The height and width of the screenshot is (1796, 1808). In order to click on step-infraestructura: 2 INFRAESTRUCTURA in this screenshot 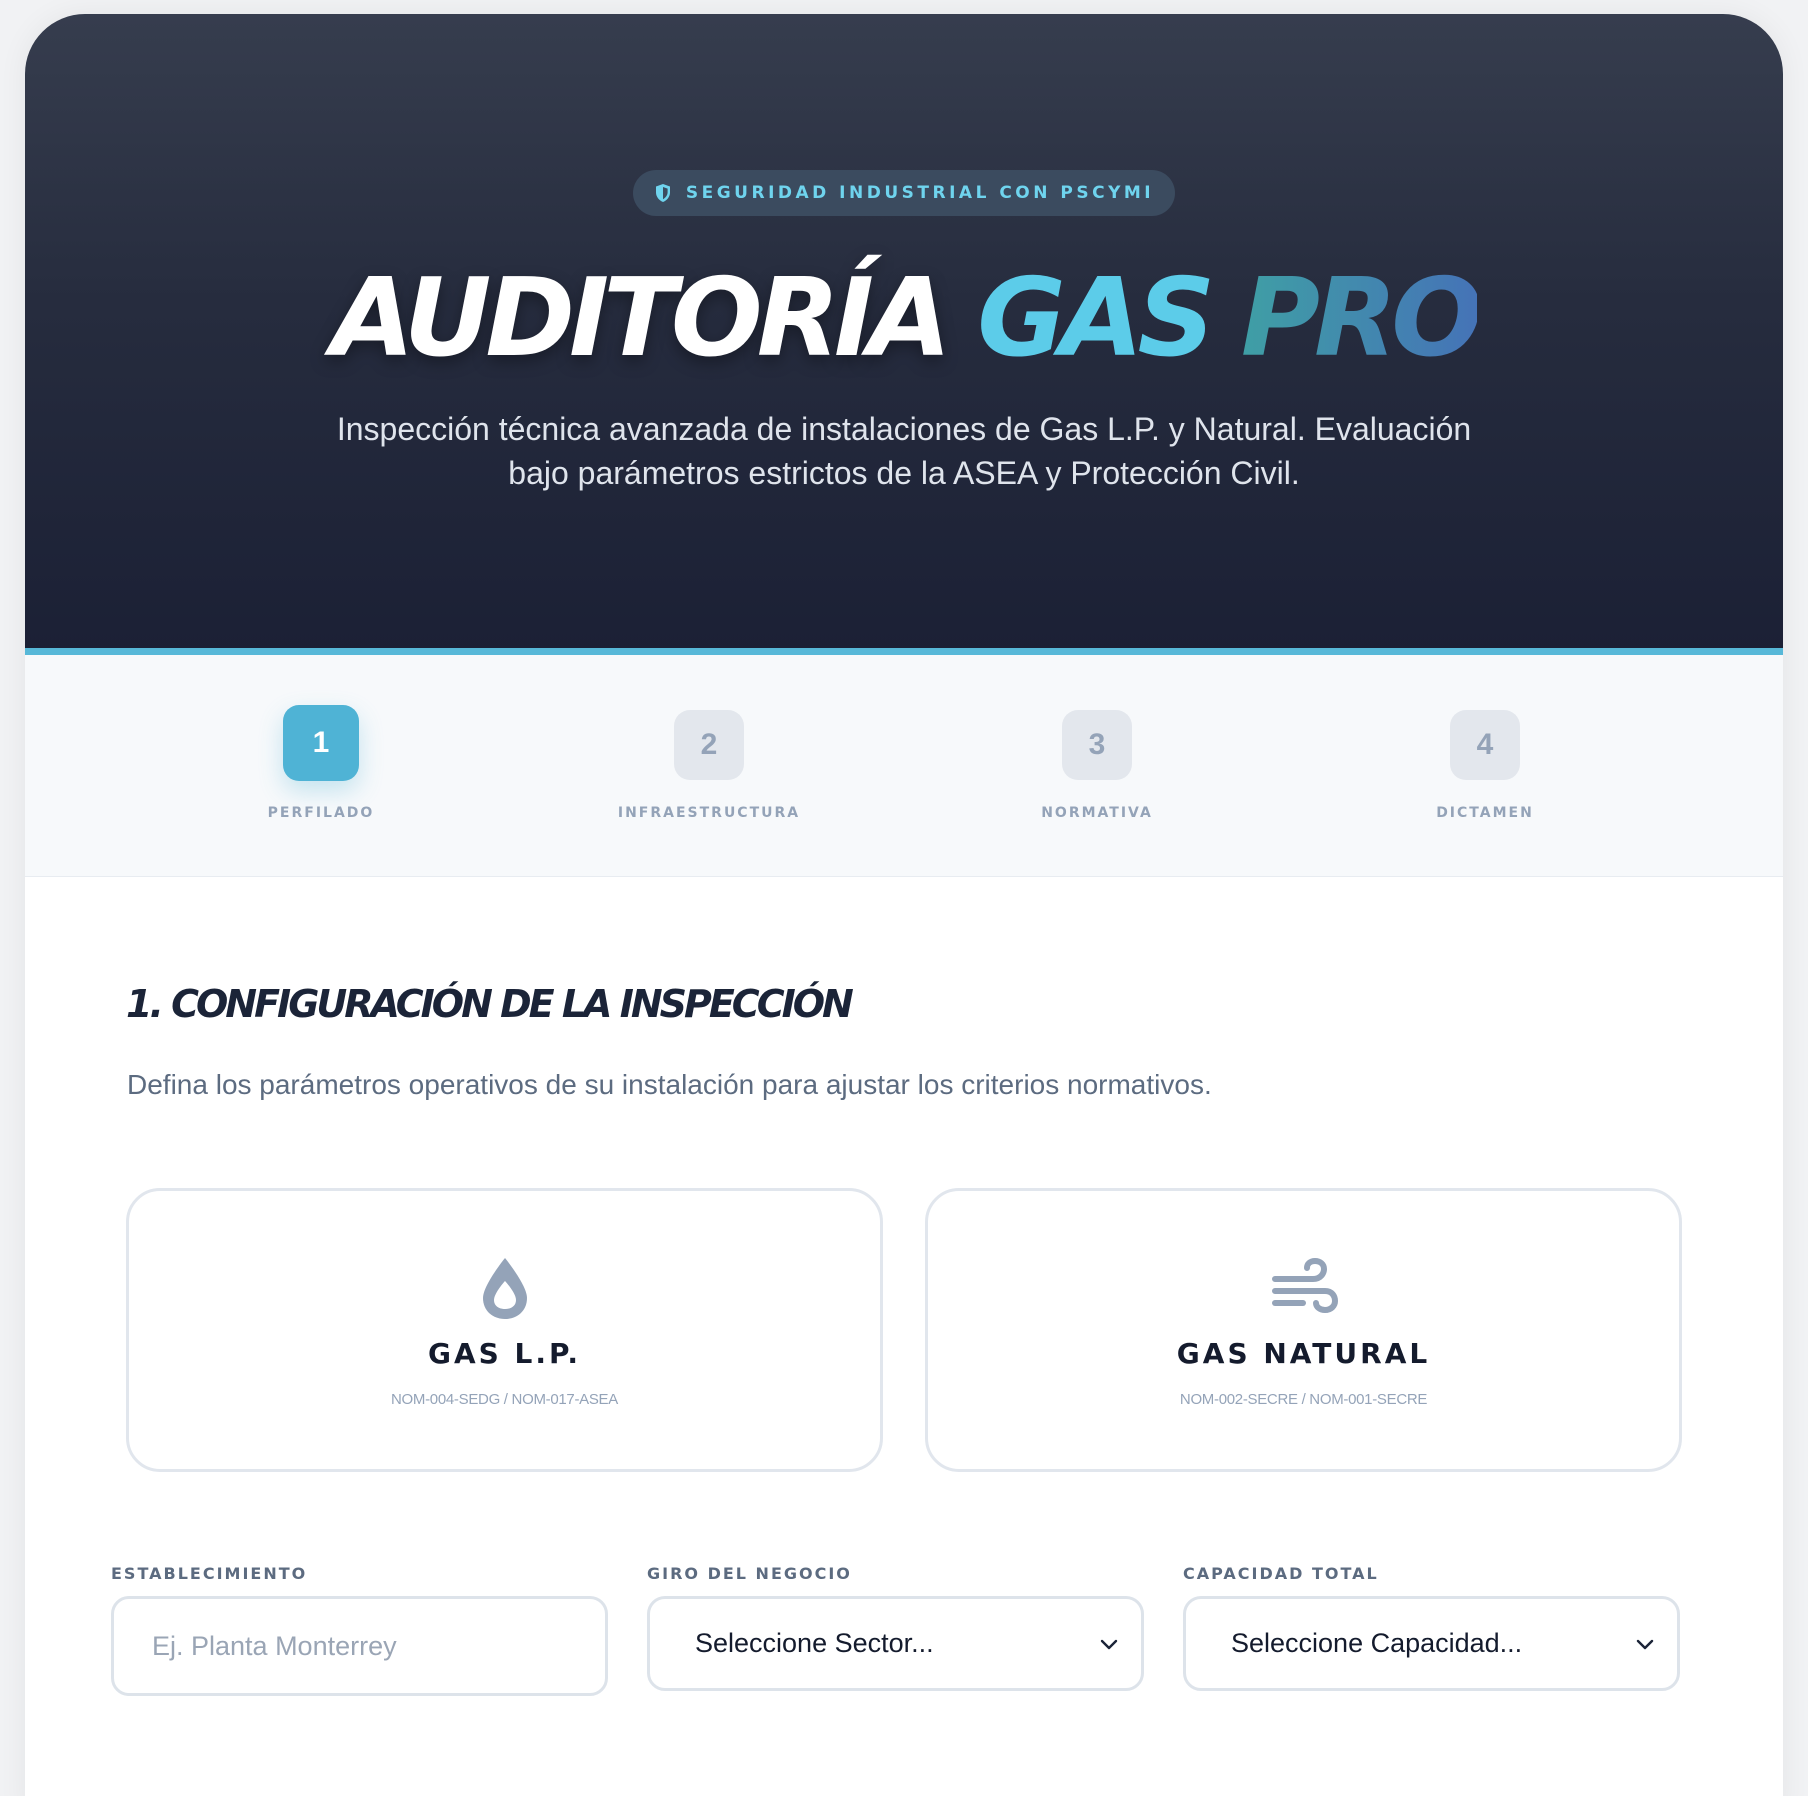, I will do `click(709, 766)`.